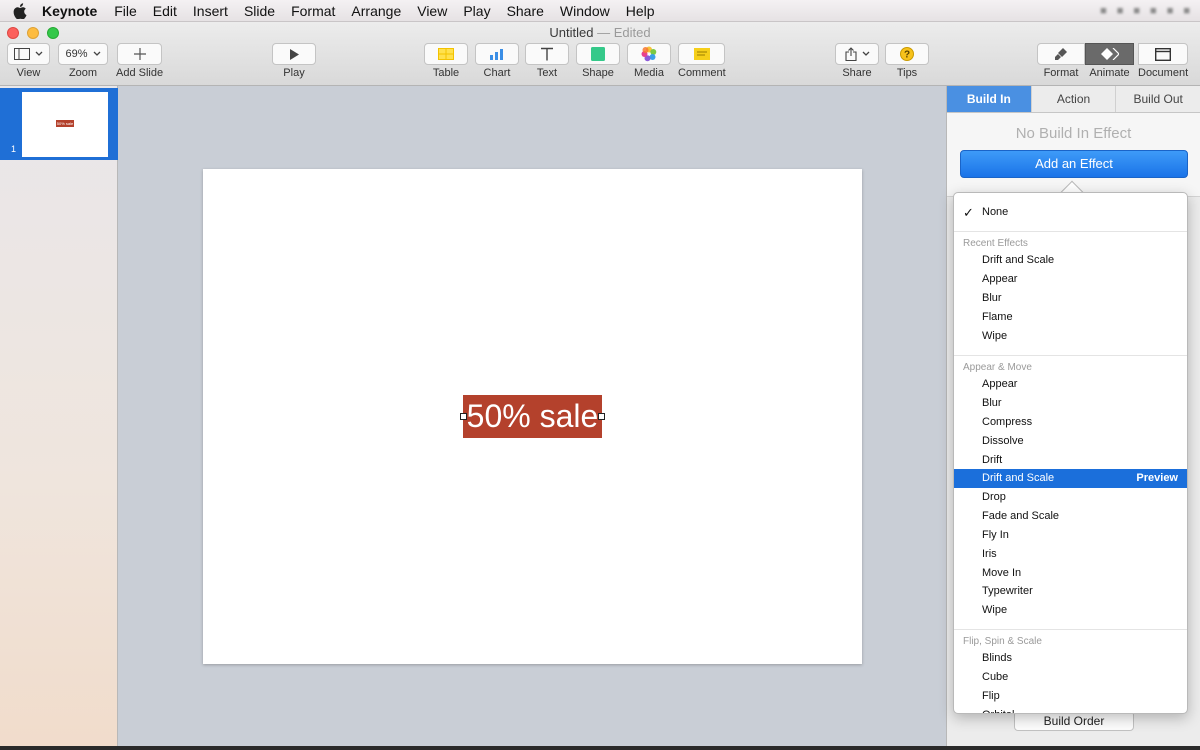 This screenshot has width=1200, height=750. I want to click on share-tool: Share, so click(857, 61).